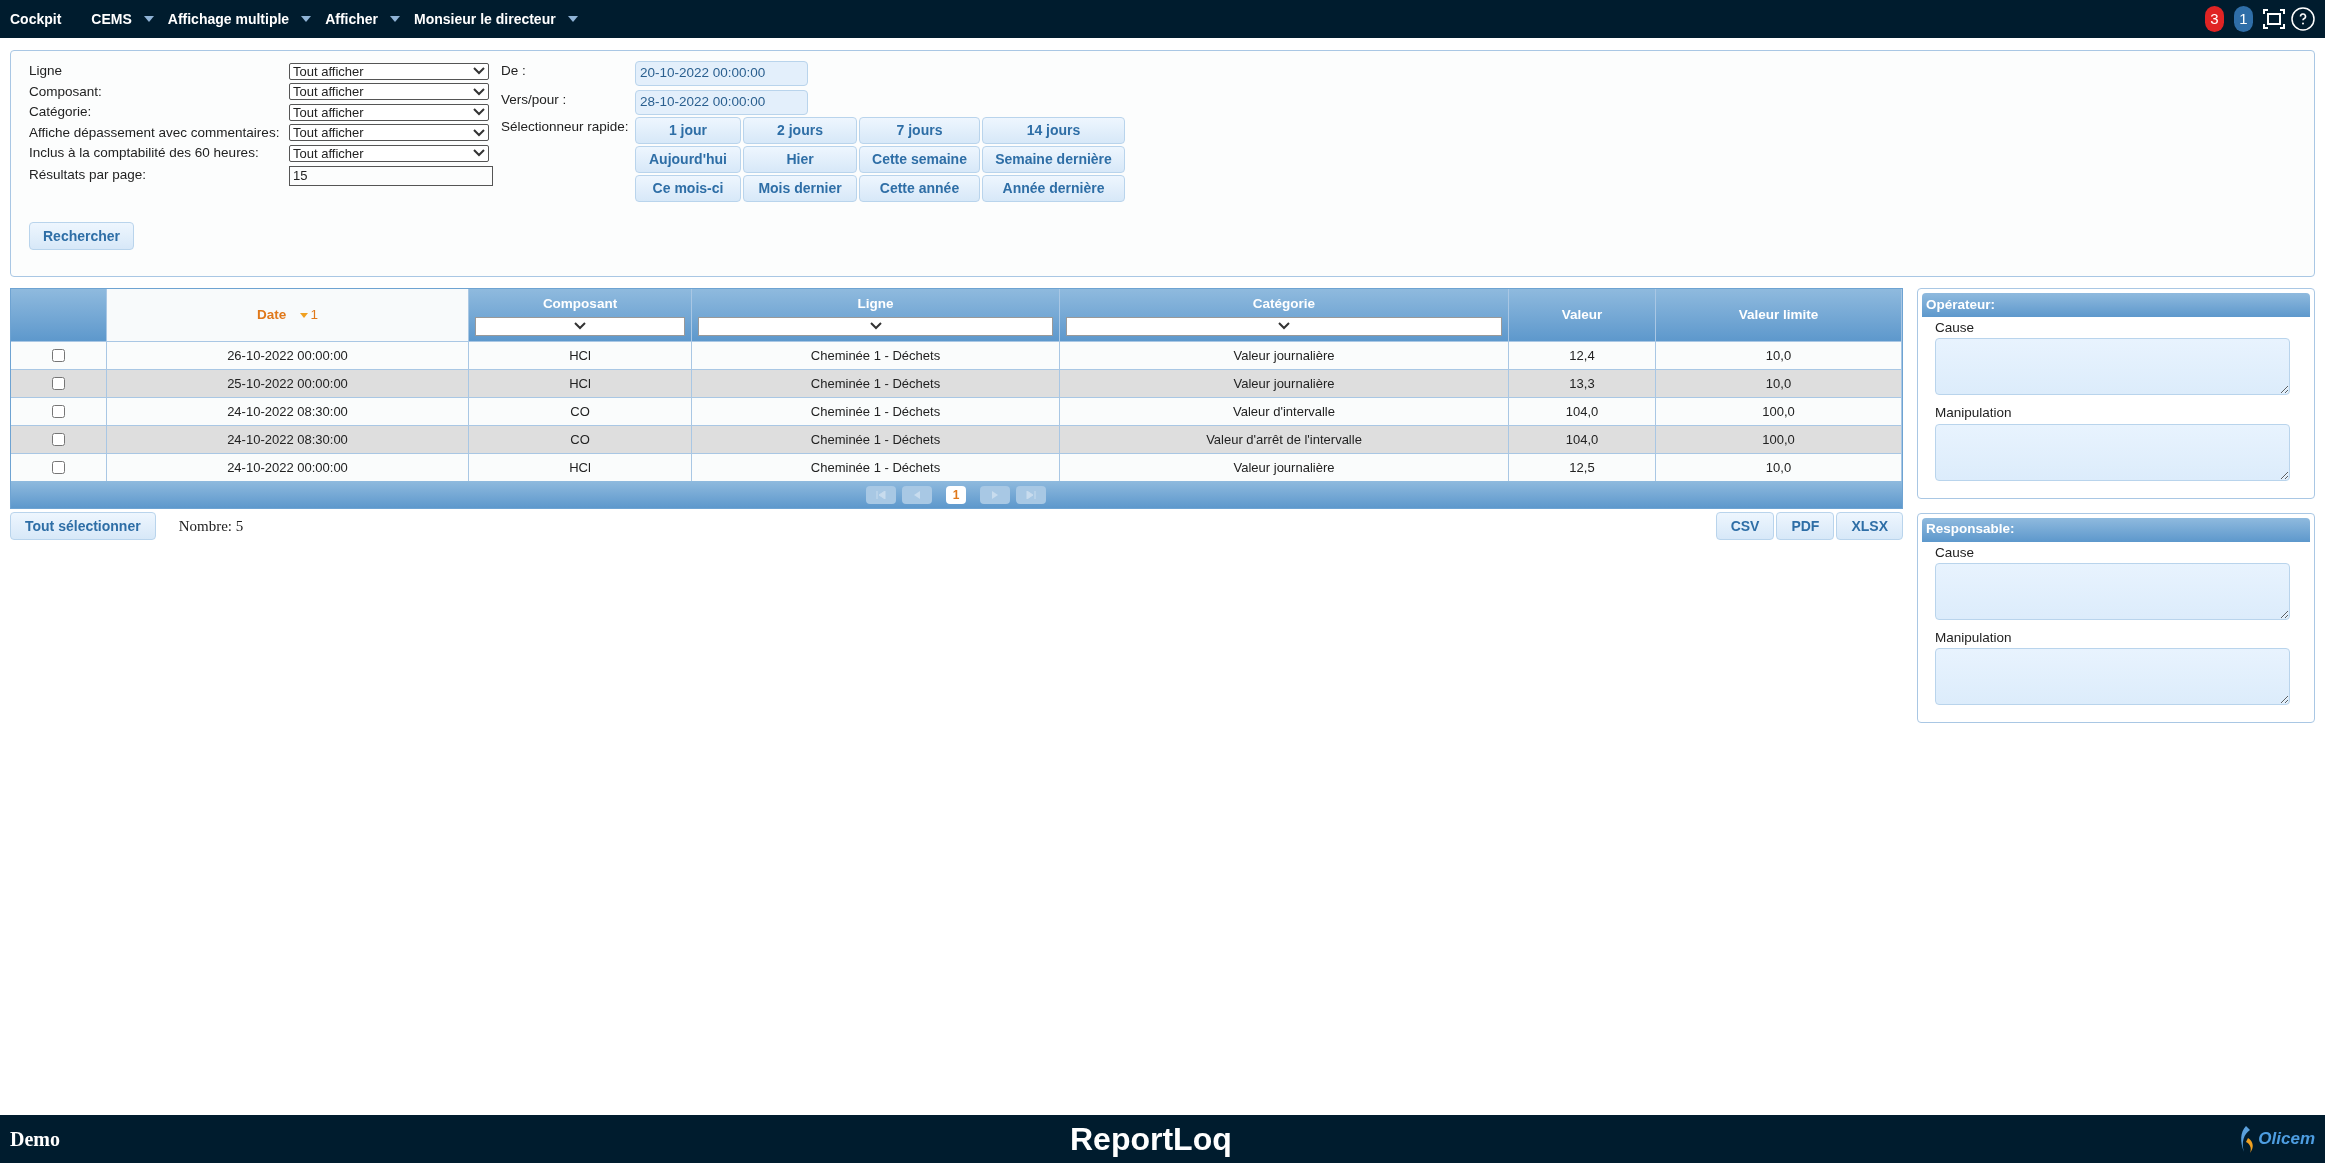 The image size is (2325, 1163). Describe the element at coordinates (1284, 411) in the screenshot. I see `table-cell-text: Valeur d'intervalle` at that location.